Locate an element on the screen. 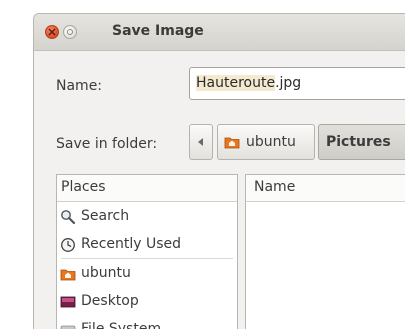 This screenshot has height=329, width=405. search-icon is located at coordinates (68, 217).